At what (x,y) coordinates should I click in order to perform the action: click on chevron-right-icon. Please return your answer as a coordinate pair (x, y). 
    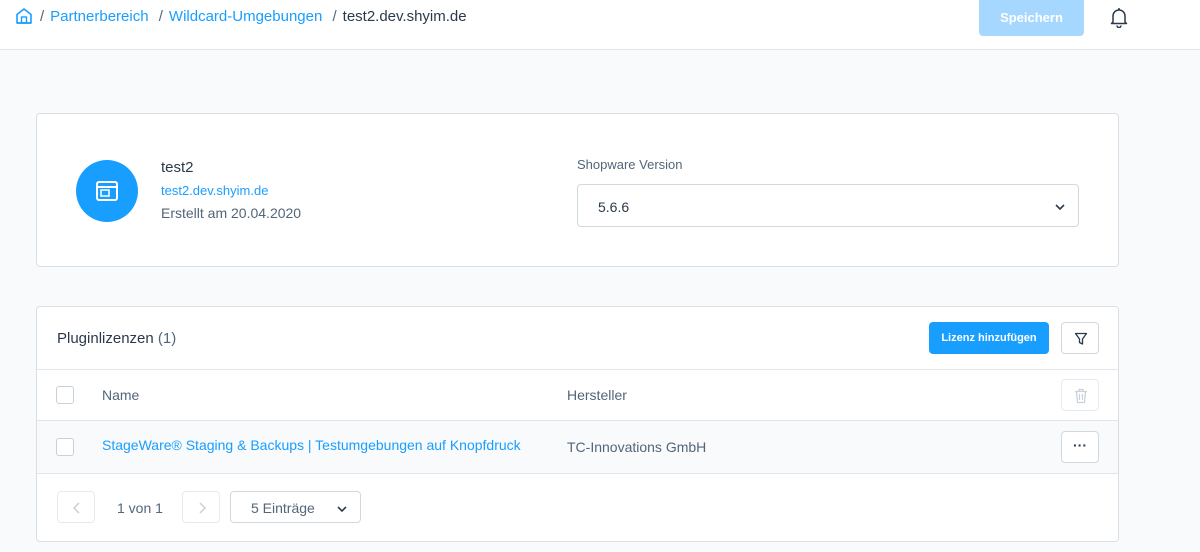
    Looking at the image, I should click on (203, 508).